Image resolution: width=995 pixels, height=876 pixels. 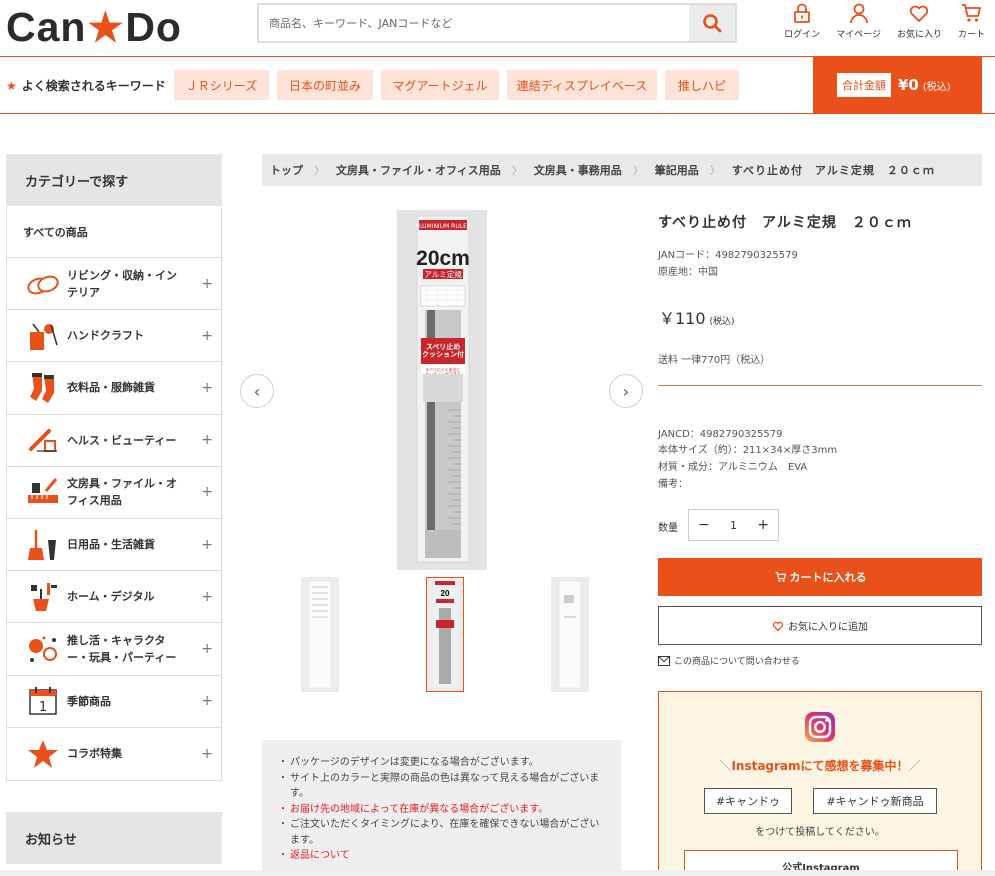 What do you see at coordinates (919, 21) in the screenshot?
I see `nav-favorites: お気に入り` at bounding box center [919, 21].